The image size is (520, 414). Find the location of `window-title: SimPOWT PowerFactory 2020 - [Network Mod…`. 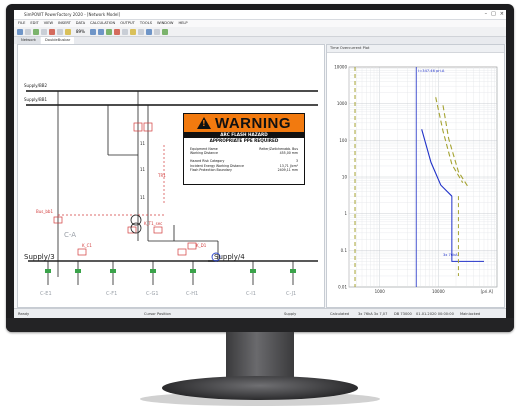

window-title: SimPOWT PowerFactory 2020 - [Network Mod… is located at coordinates (72, 14).